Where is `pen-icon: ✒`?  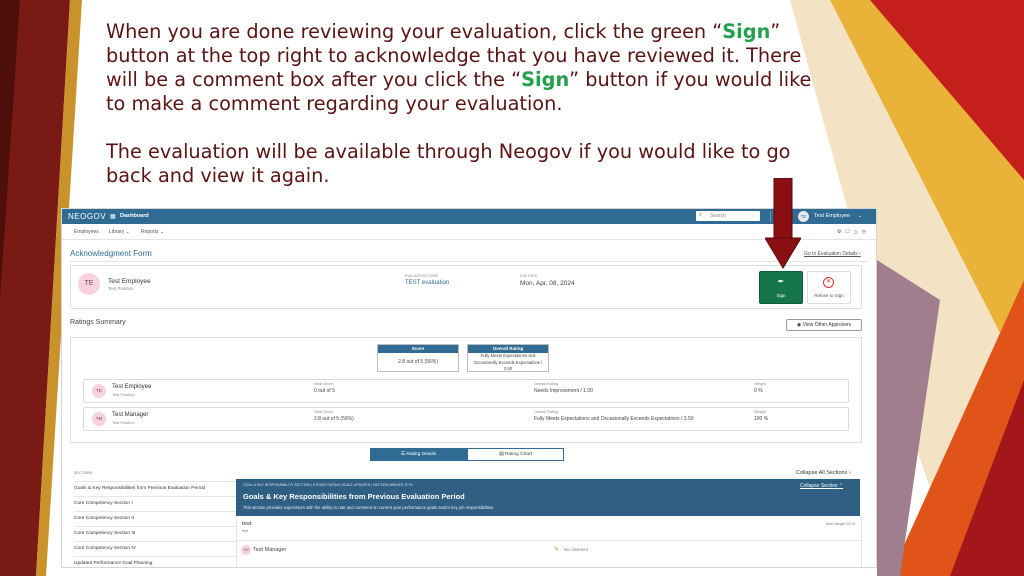
pen-icon: ✒ is located at coordinates (781, 281).